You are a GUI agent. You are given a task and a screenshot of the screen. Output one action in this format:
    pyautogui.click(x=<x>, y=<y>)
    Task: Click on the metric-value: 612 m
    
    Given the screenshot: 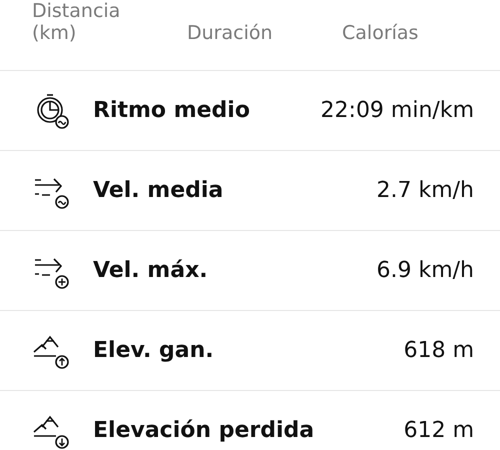 What is the action you would take?
    pyautogui.click(x=439, y=431)
    